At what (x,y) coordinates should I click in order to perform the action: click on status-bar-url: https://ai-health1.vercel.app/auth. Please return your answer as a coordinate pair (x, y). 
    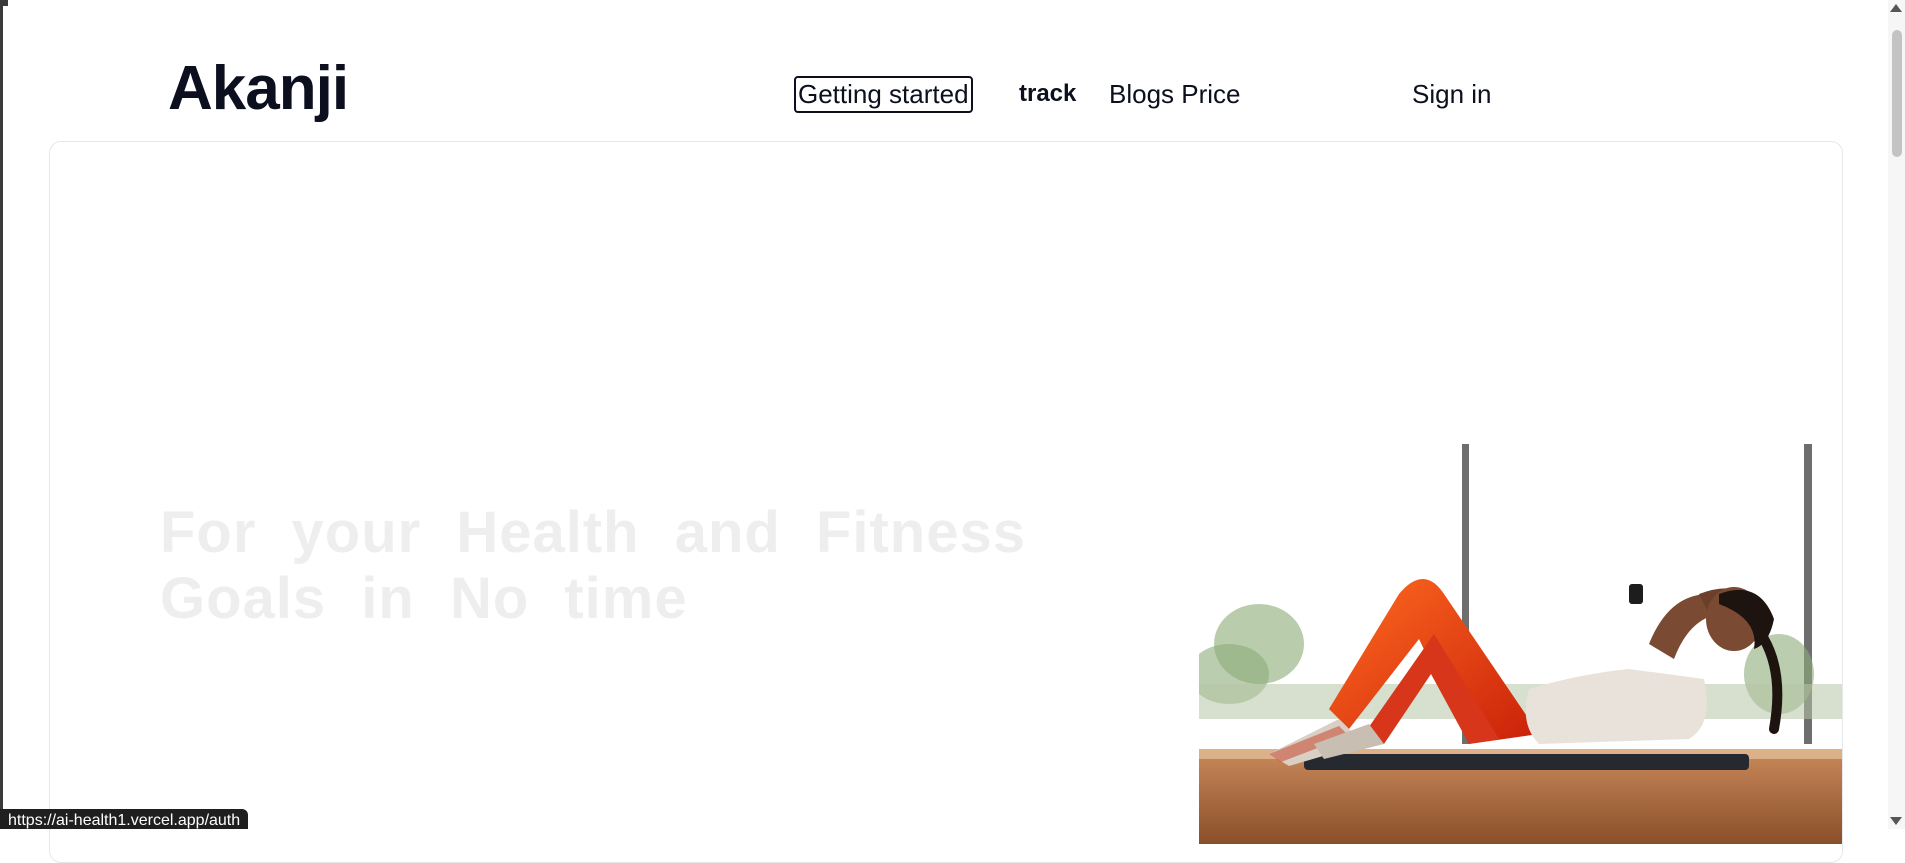
    Looking at the image, I should click on (124, 819).